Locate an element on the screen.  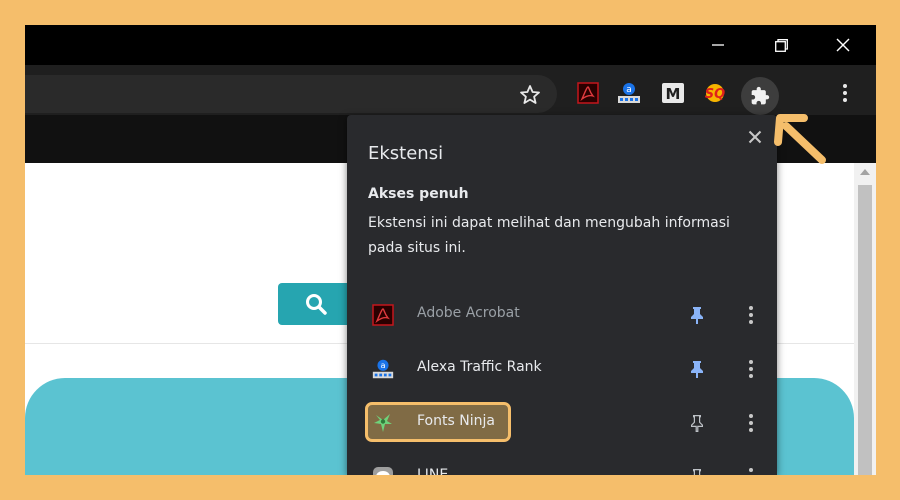
section-title: Akses penuh is located at coordinates (418, 194).